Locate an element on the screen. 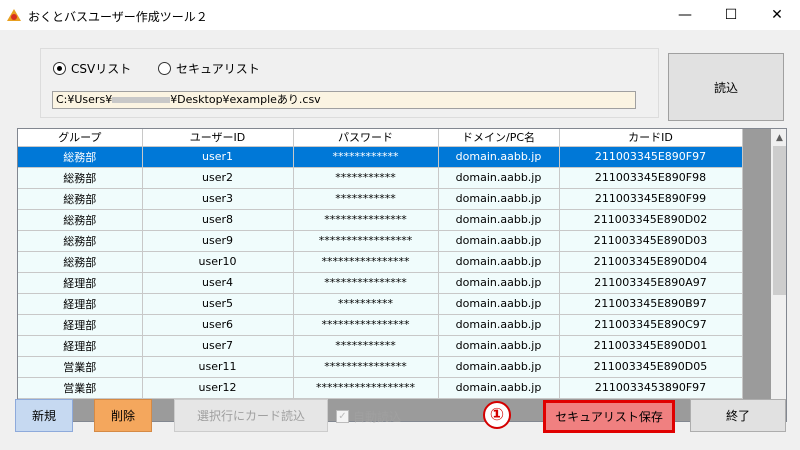  cell-userid: user2 is located at coordinates (218, 178).